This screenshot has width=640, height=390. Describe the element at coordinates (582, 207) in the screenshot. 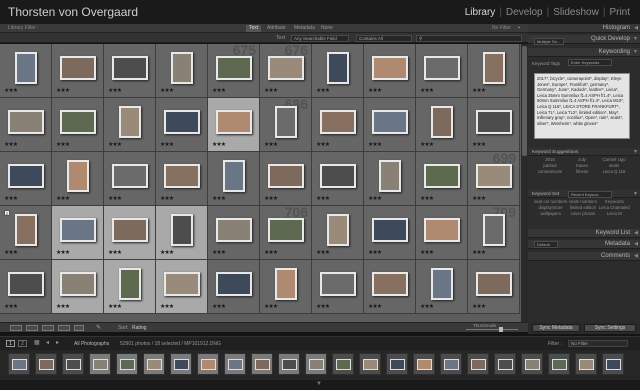

I see `keyword-set-item: limited edition` at that location.